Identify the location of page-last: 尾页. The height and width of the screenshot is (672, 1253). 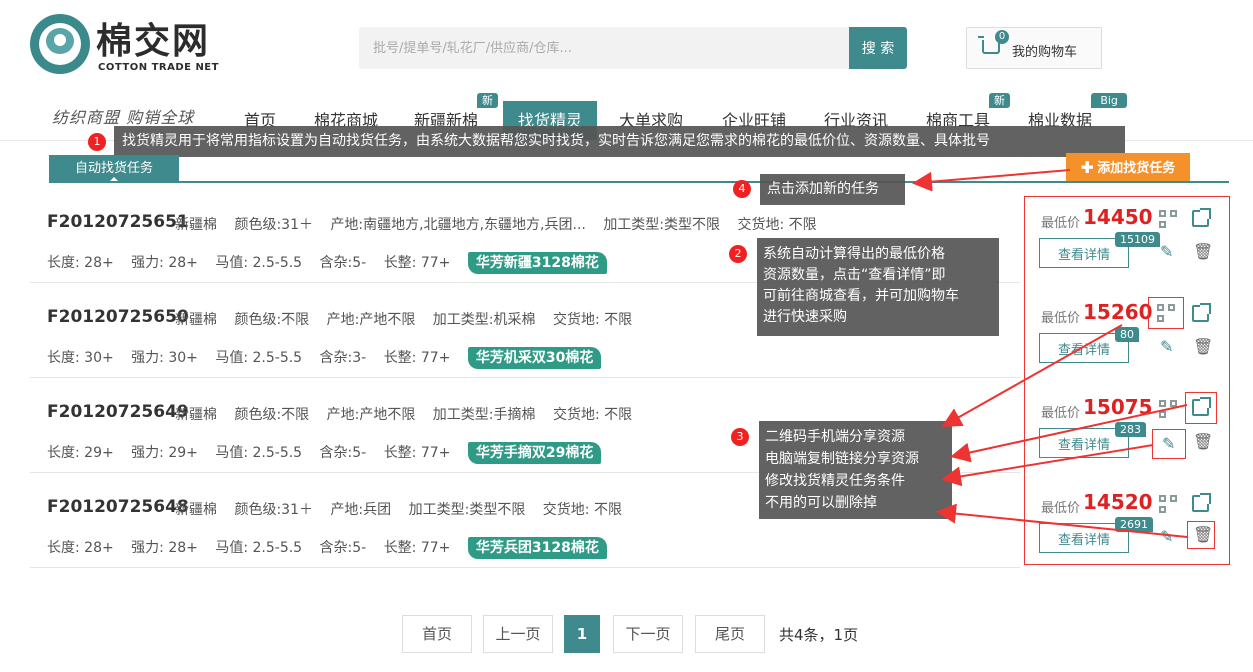
(730, 634).